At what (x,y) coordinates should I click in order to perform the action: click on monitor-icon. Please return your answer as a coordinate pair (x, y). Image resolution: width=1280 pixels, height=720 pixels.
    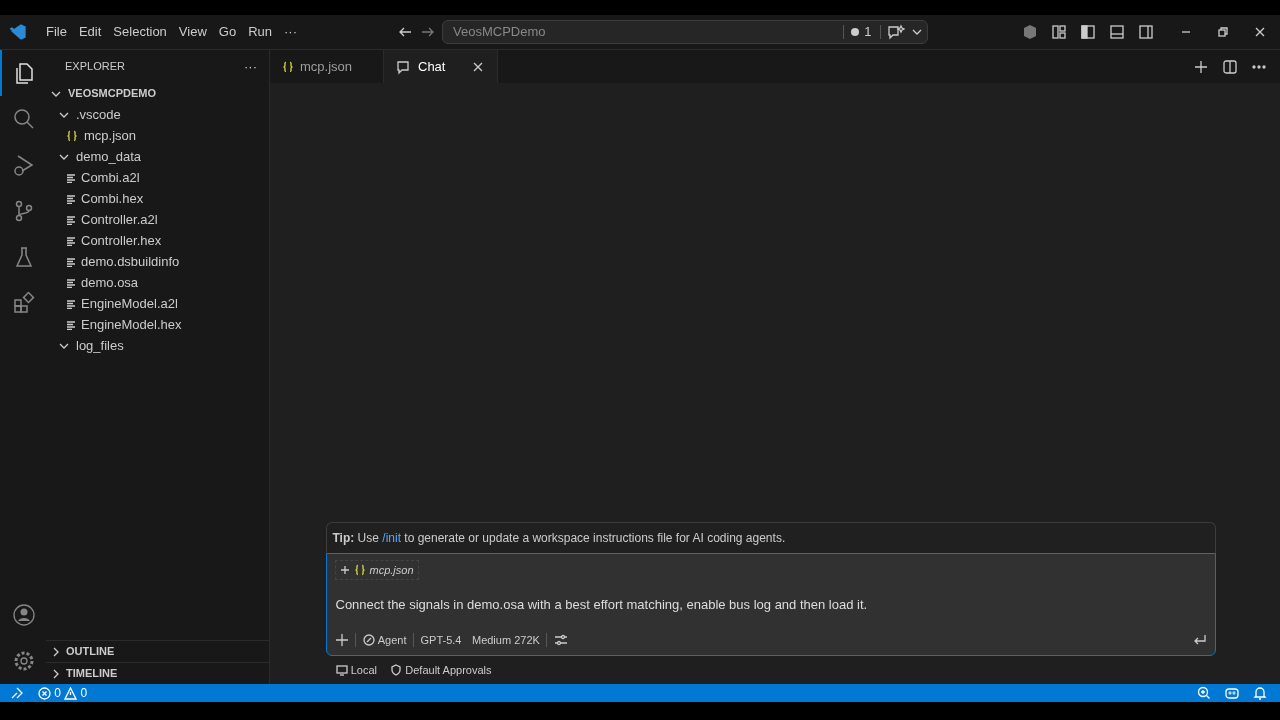
    Looking at the image, I should click on (341, 669).